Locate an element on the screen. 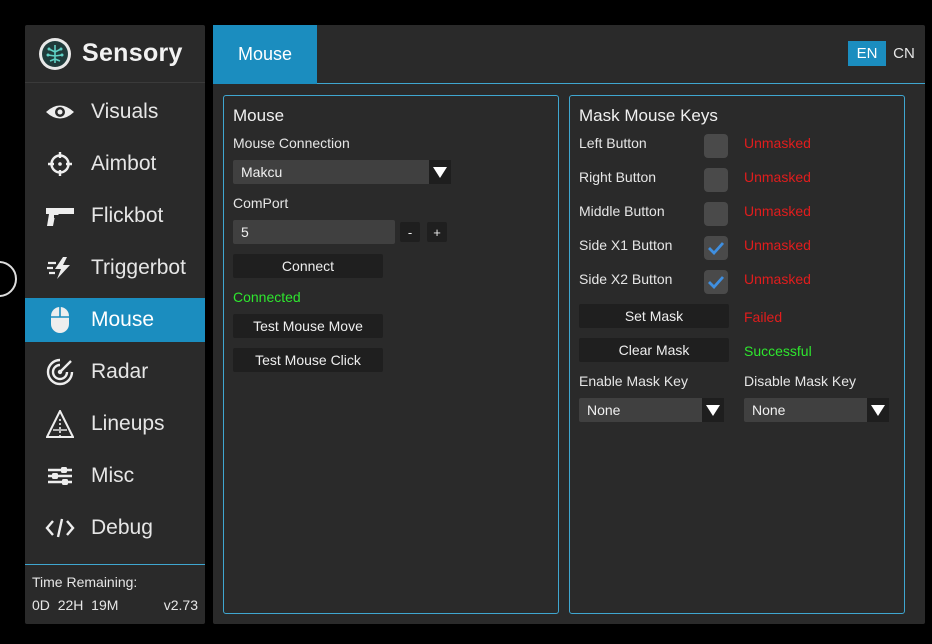 This screenshot has height=644, width=932. comport-decrement-button: - is located at coordinates (410, 232).